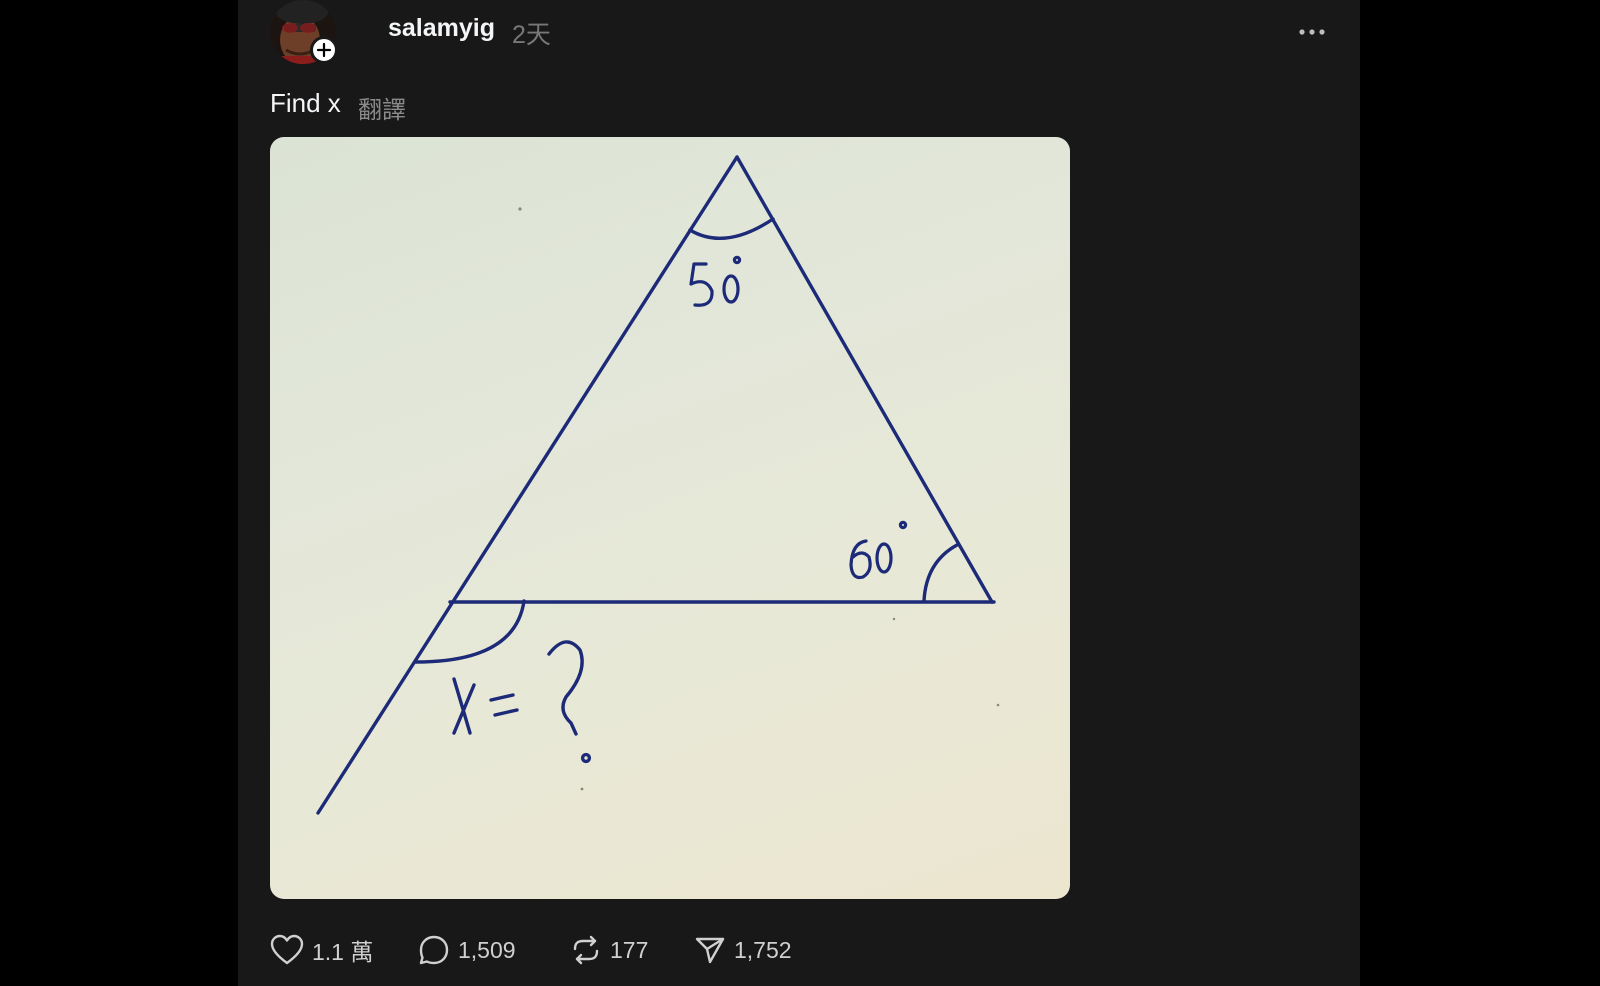  I want to click on triangle-right-side, so click(864, 379).